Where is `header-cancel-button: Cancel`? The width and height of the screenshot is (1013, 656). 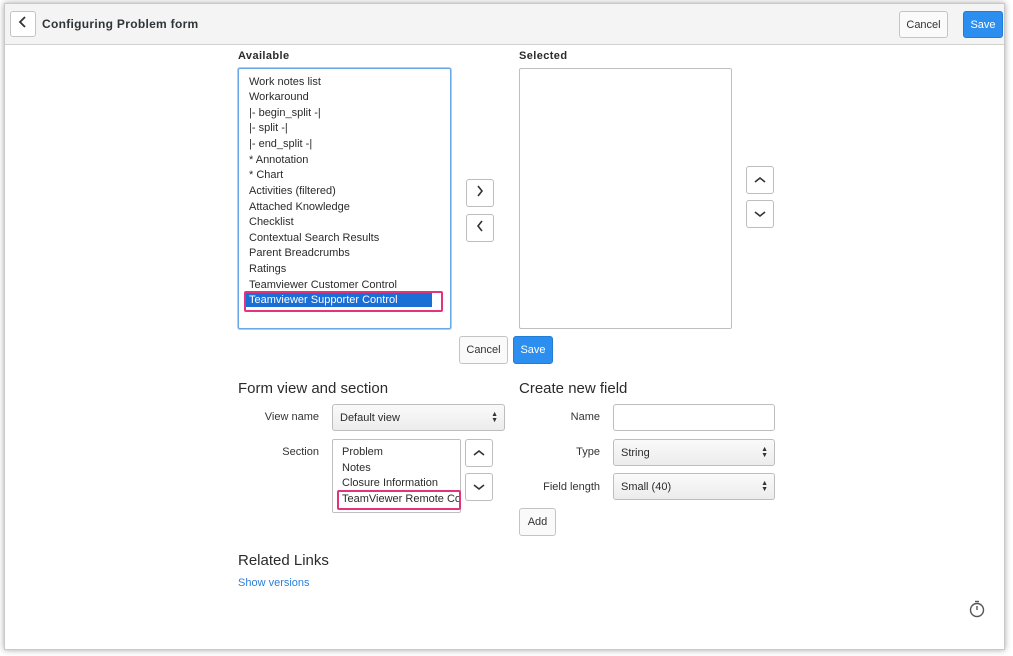
header-cancel-button: Cancel is located at coordinates (923, 24).